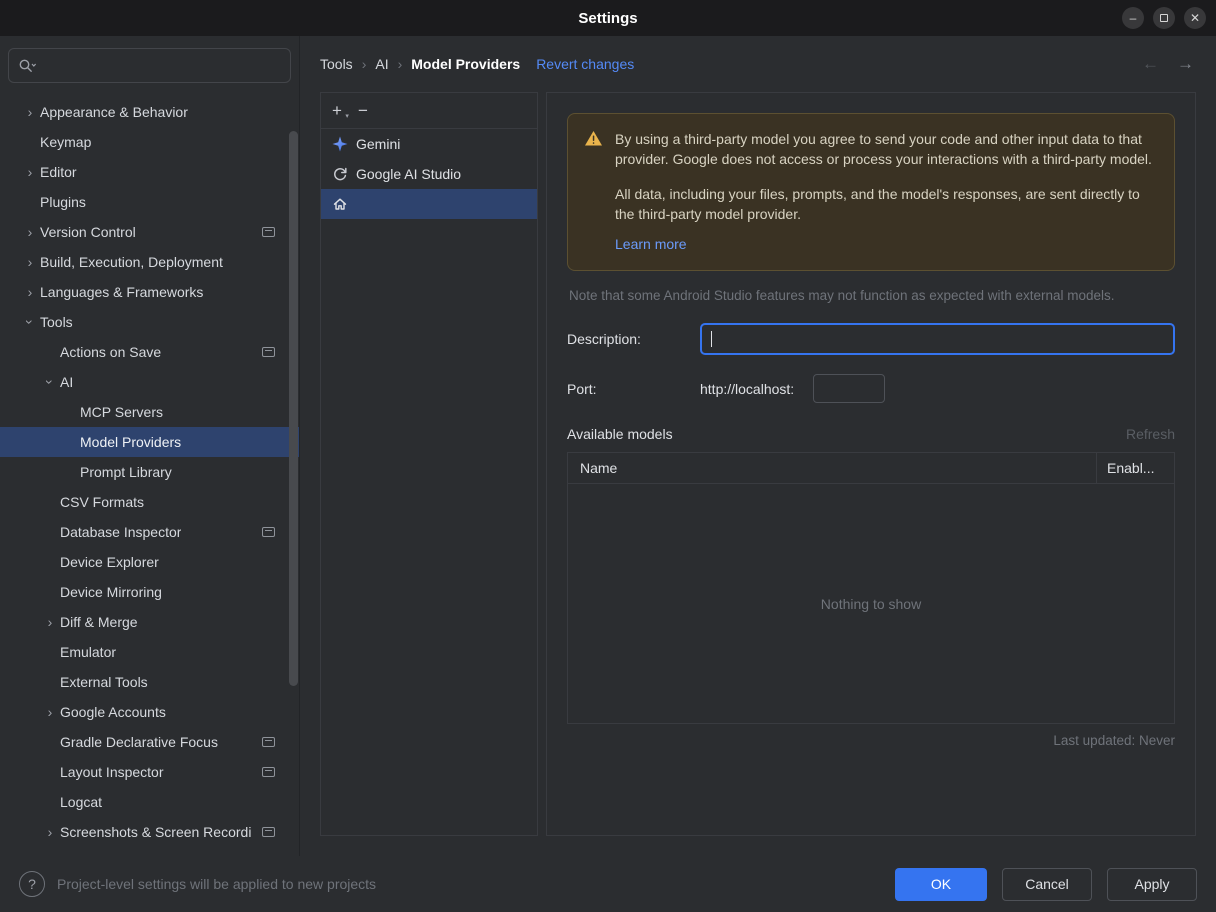 This screenshot has width=1216, height=912. I want to click on sidebar-item-label: Editor, so click(58, 172).